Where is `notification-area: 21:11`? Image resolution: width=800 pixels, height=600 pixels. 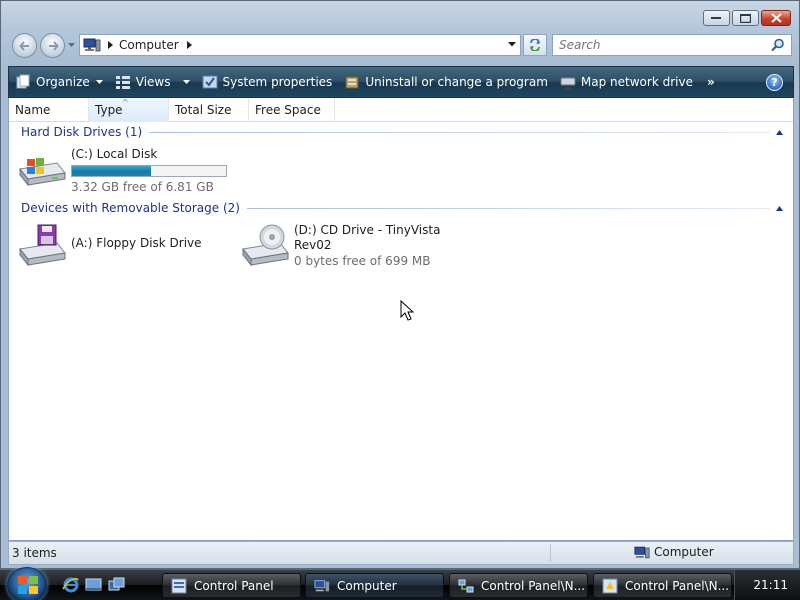
notification-area: 21:11 is located at coordinates (767, 585).